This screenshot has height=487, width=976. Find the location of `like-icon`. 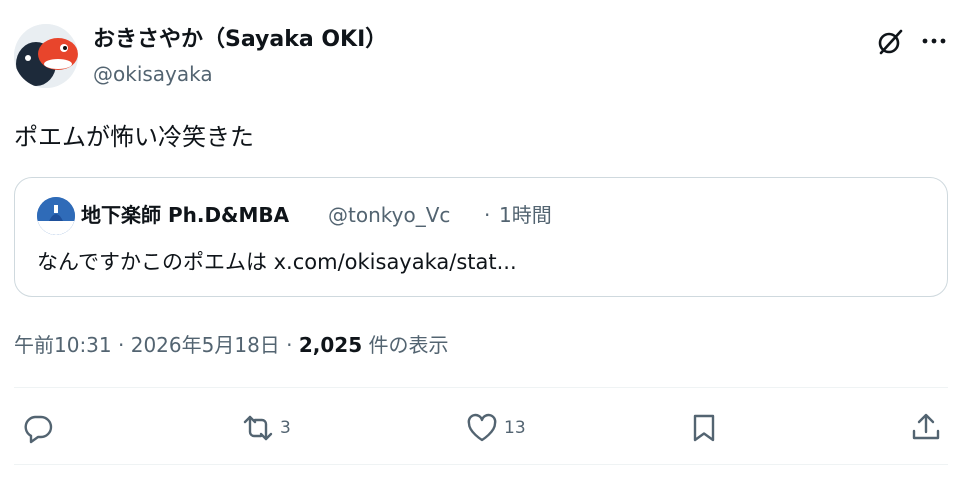

like-icon is located at coordinates (482, 427).